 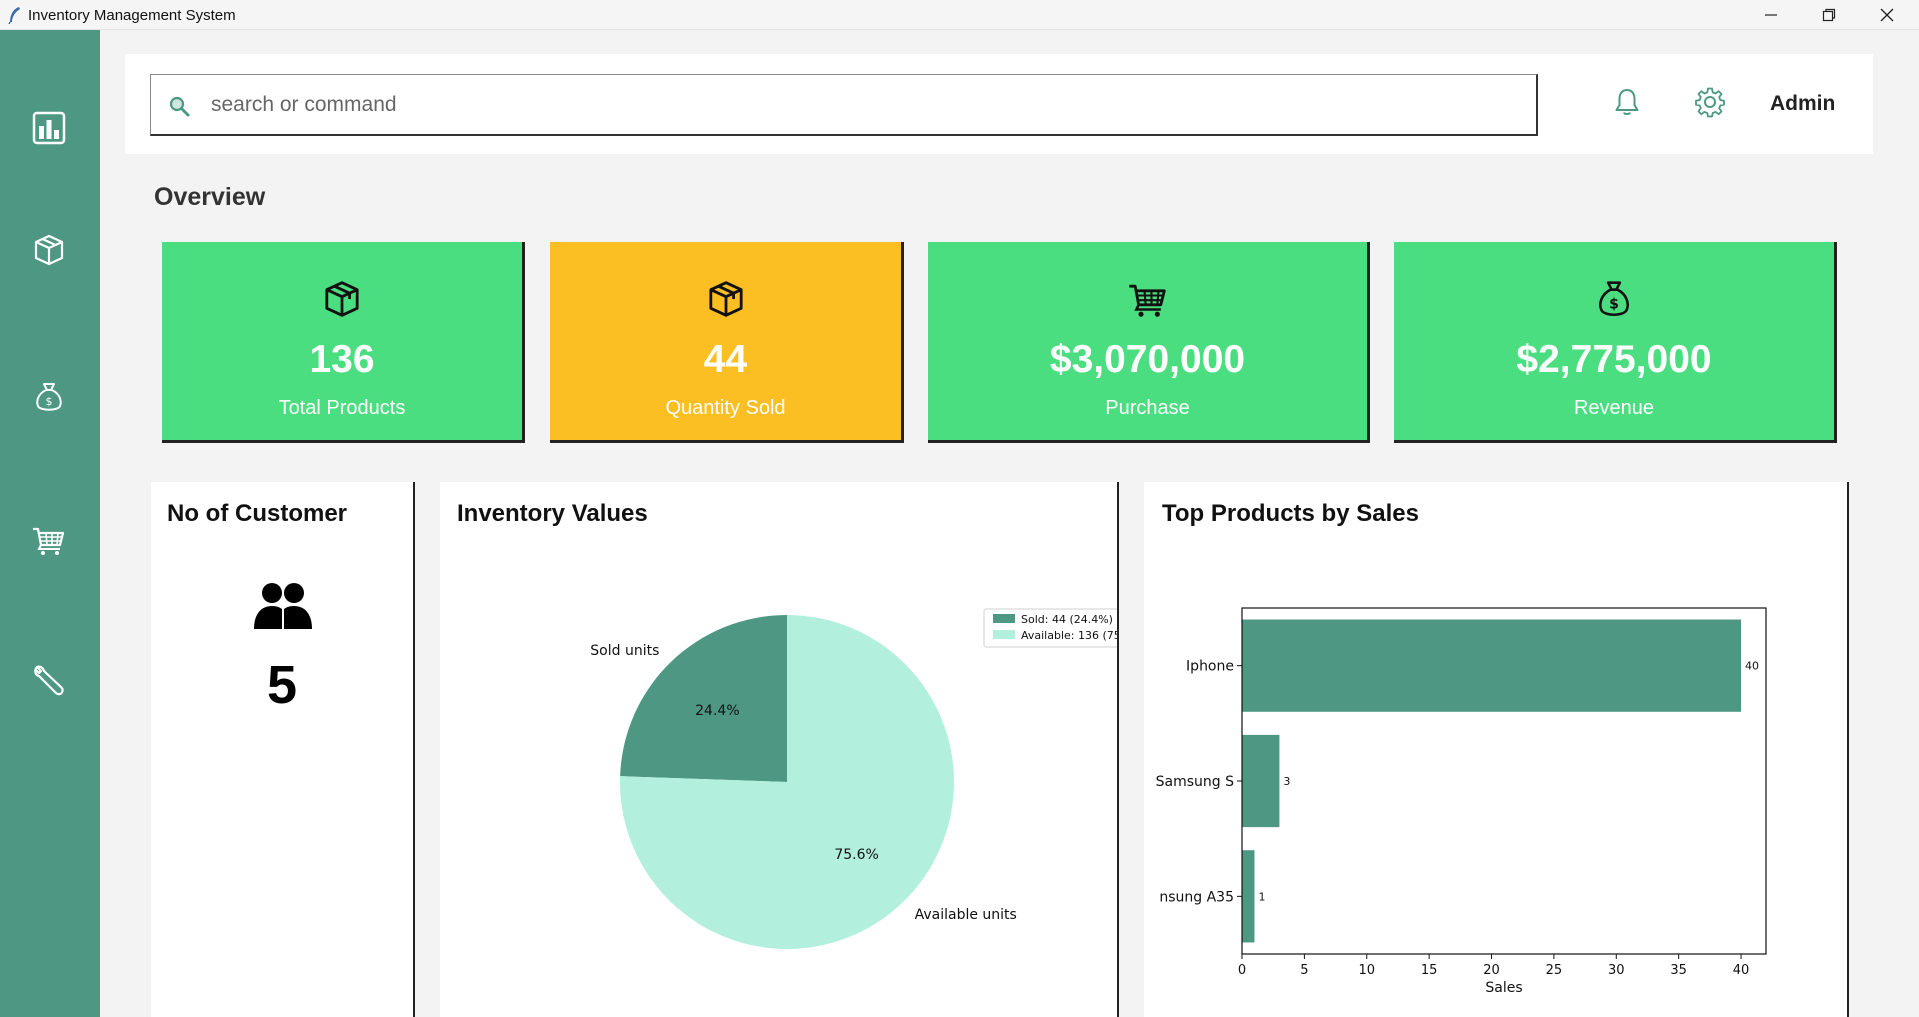 I want to click on pie-slice-label: Available units, so click(x=966, y=915).